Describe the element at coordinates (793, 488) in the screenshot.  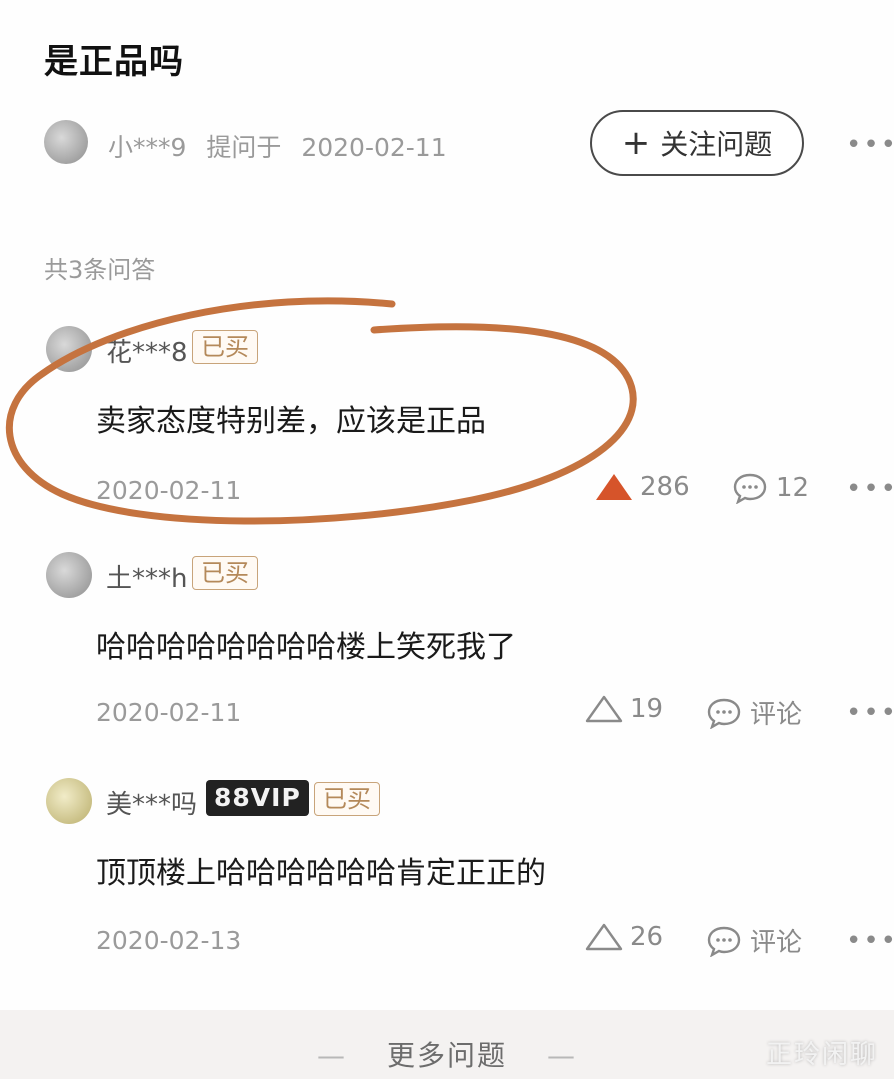
I see `comment-count: 12` at that location.